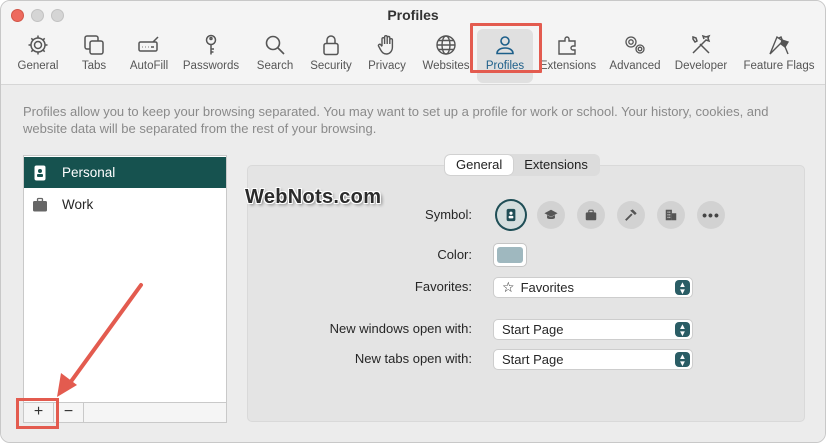 The image size is (826, 443). I want to click on new-windows-popup: Start Page ▲ ▼, so click(593, 329).